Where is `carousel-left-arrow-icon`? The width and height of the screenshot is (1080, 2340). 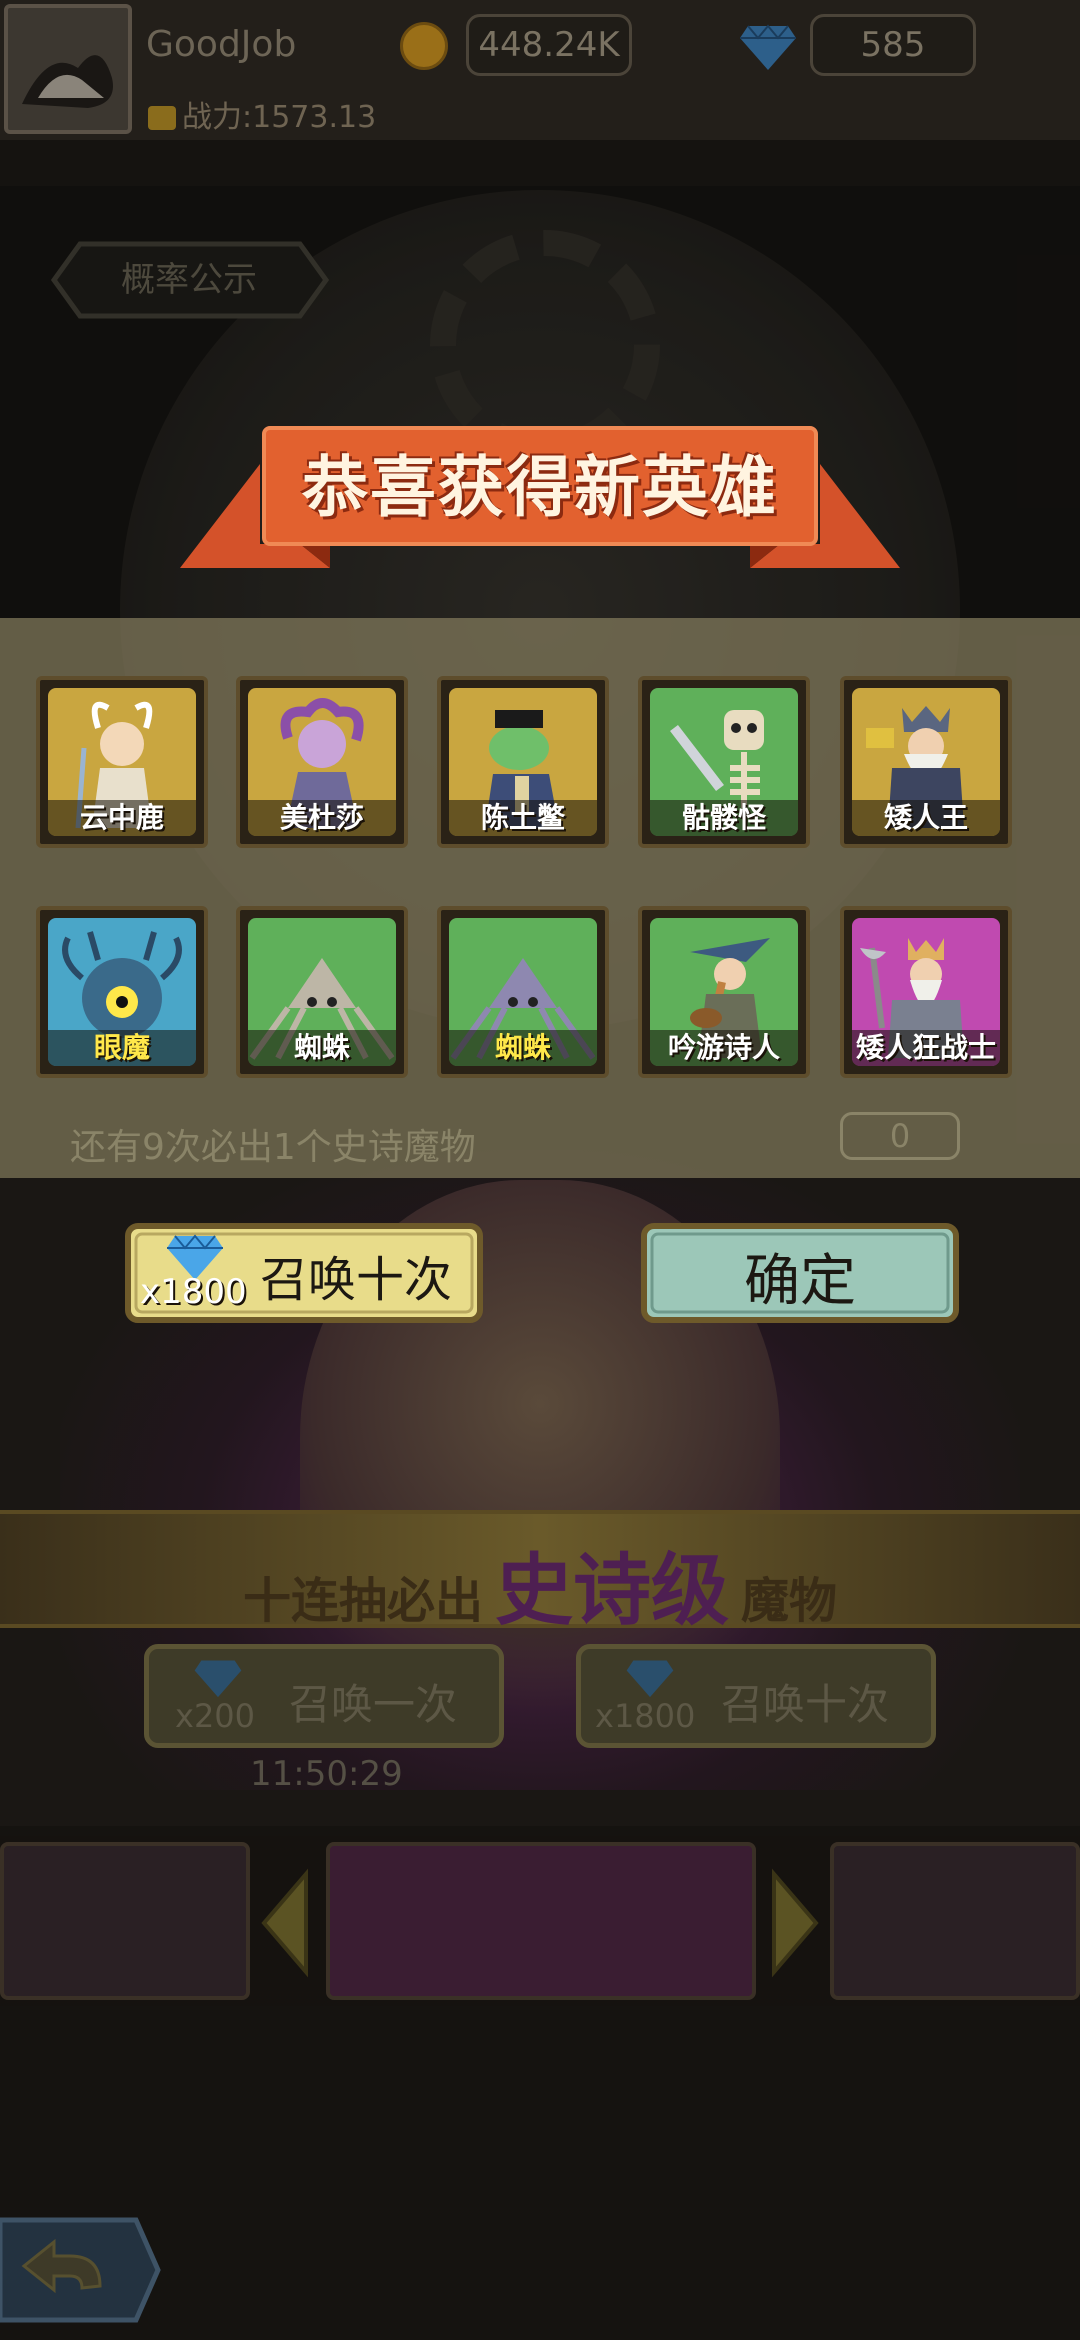
carousel-left-arrow-icon is located at coordinates (285, 1923).